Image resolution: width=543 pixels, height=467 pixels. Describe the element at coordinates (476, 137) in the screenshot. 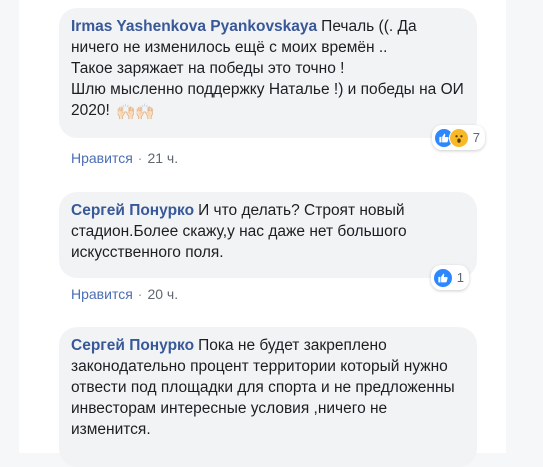

I see `reaction-count: 7` at that location.